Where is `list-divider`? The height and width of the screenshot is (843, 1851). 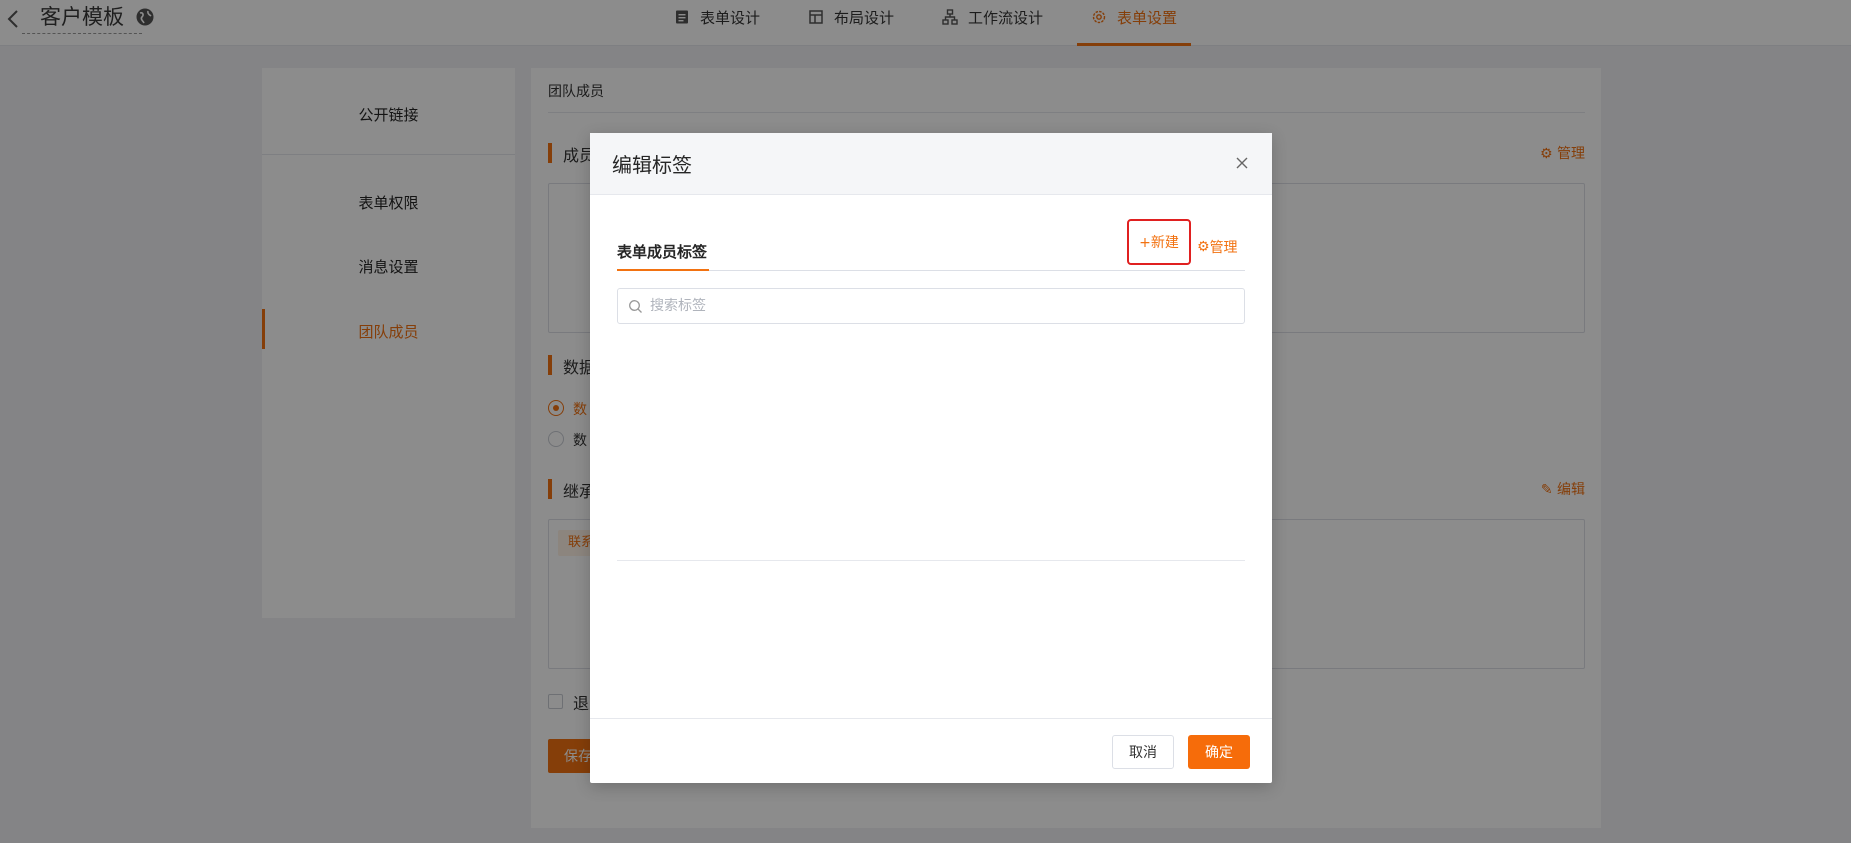 list-divider is located at coordinates (931, 560).